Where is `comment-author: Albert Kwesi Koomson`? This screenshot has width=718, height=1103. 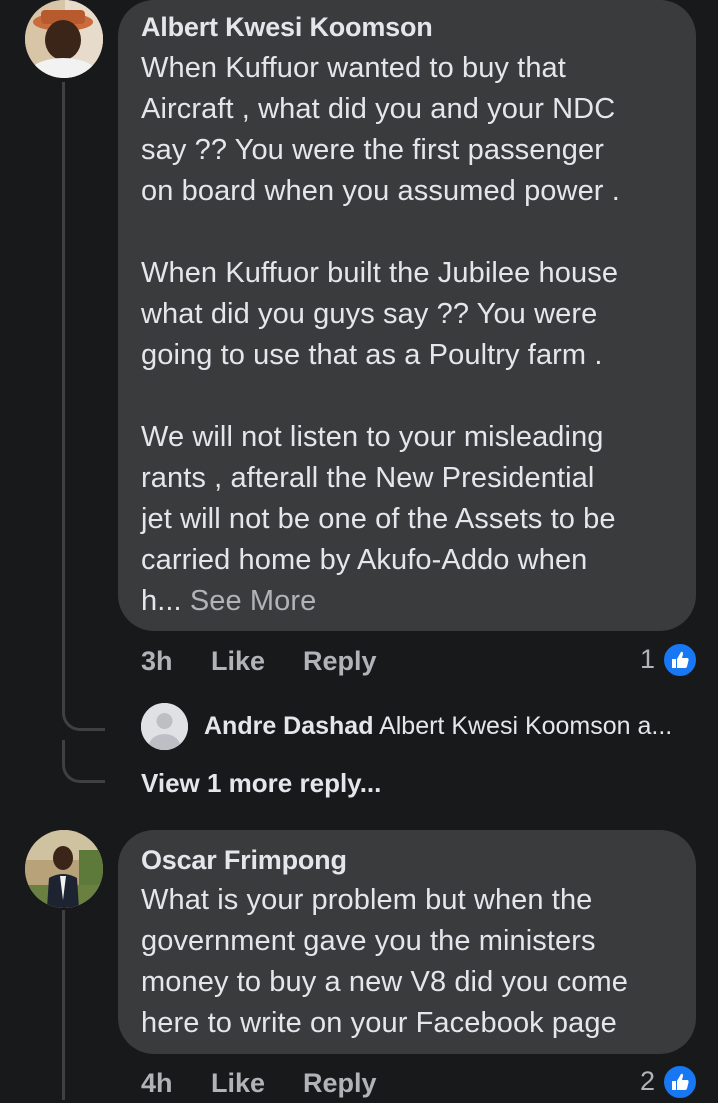
comment-author: Albert Kwesi Koomson is located at coordinates (287, 27).